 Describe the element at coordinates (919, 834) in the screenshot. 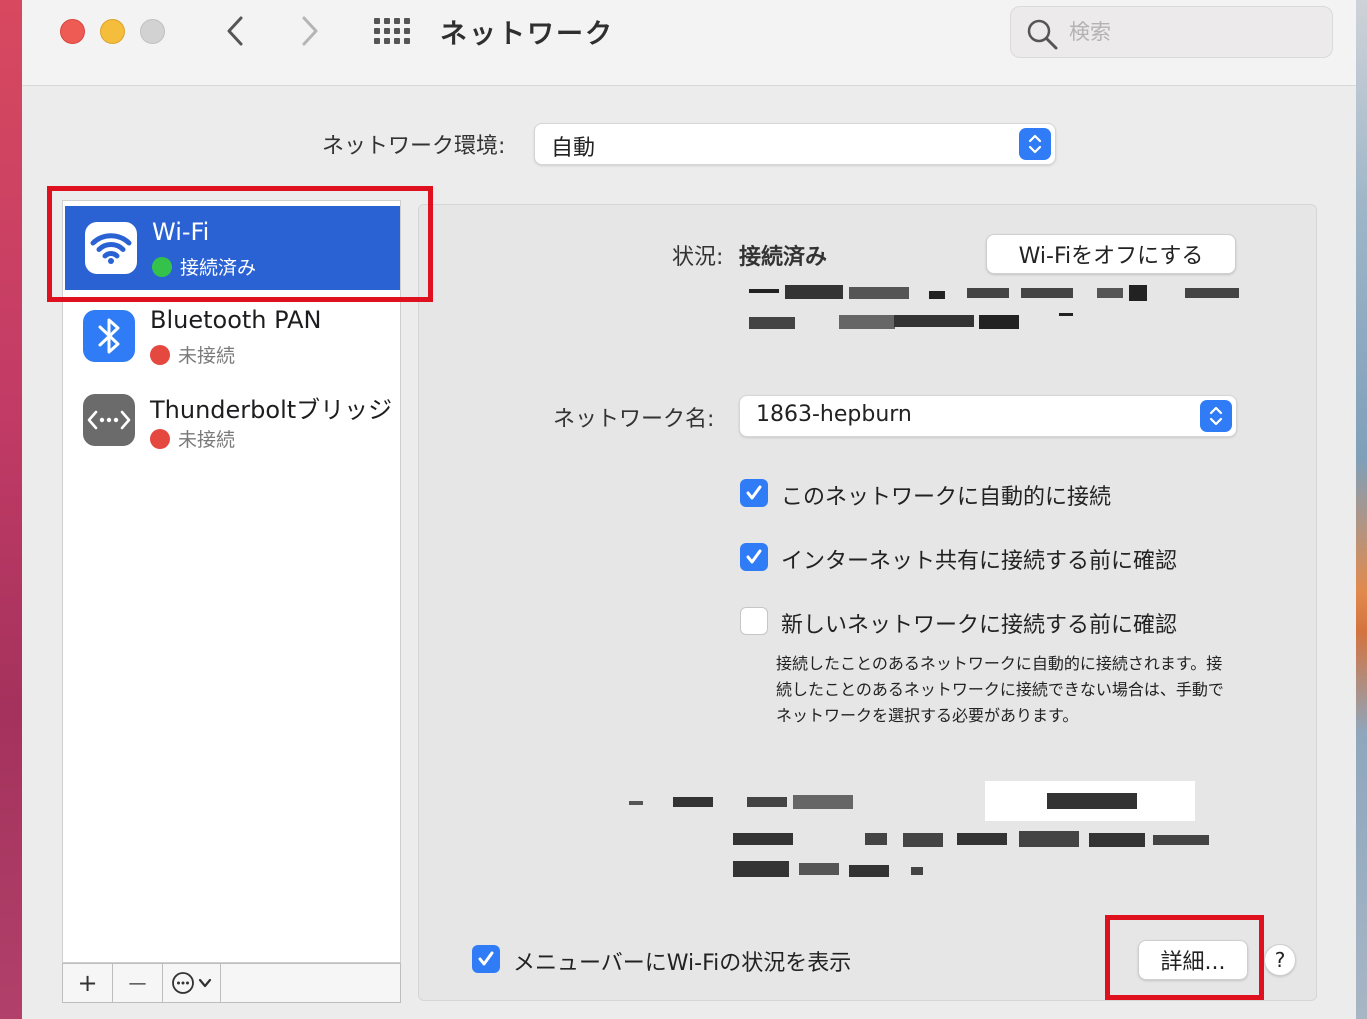

I see `redacted-network-details` at that location.